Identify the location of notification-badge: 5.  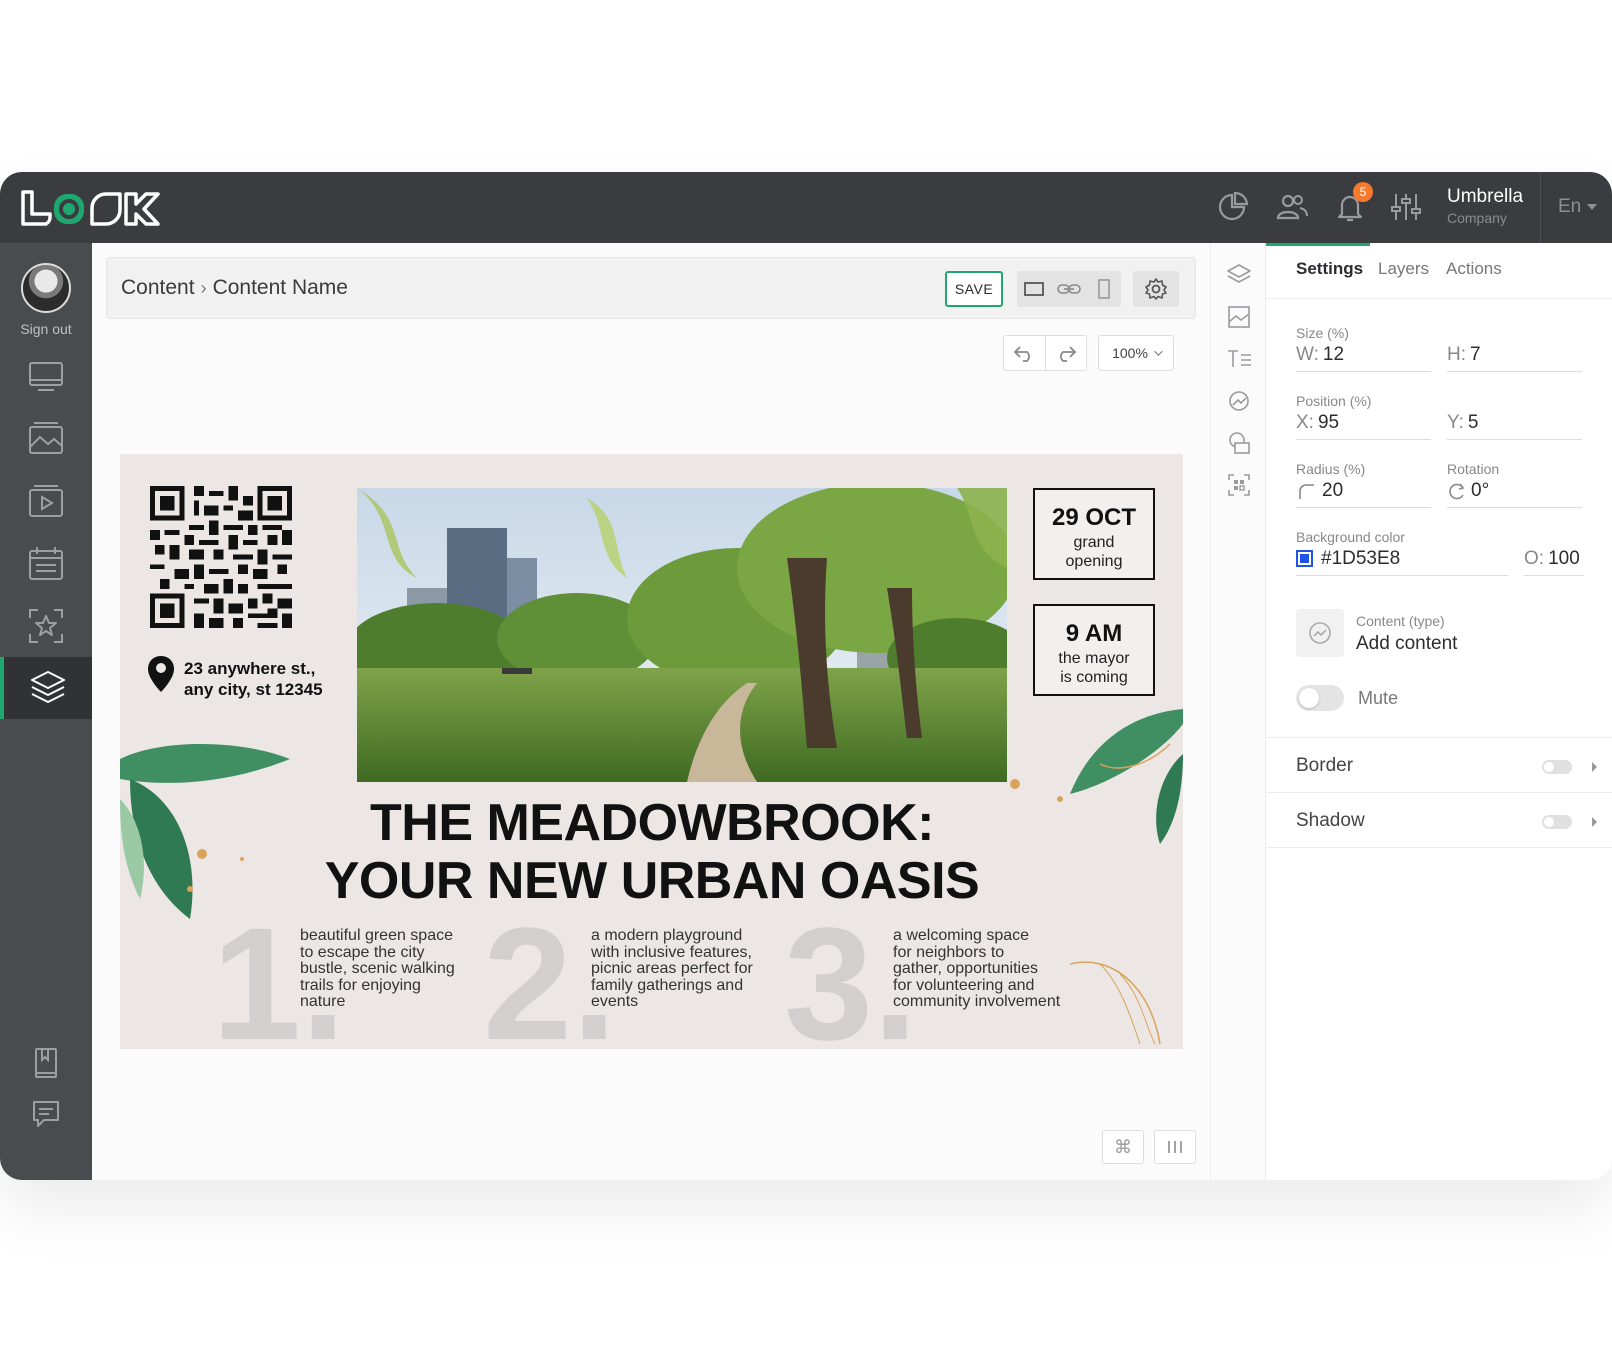
(1363, 192).